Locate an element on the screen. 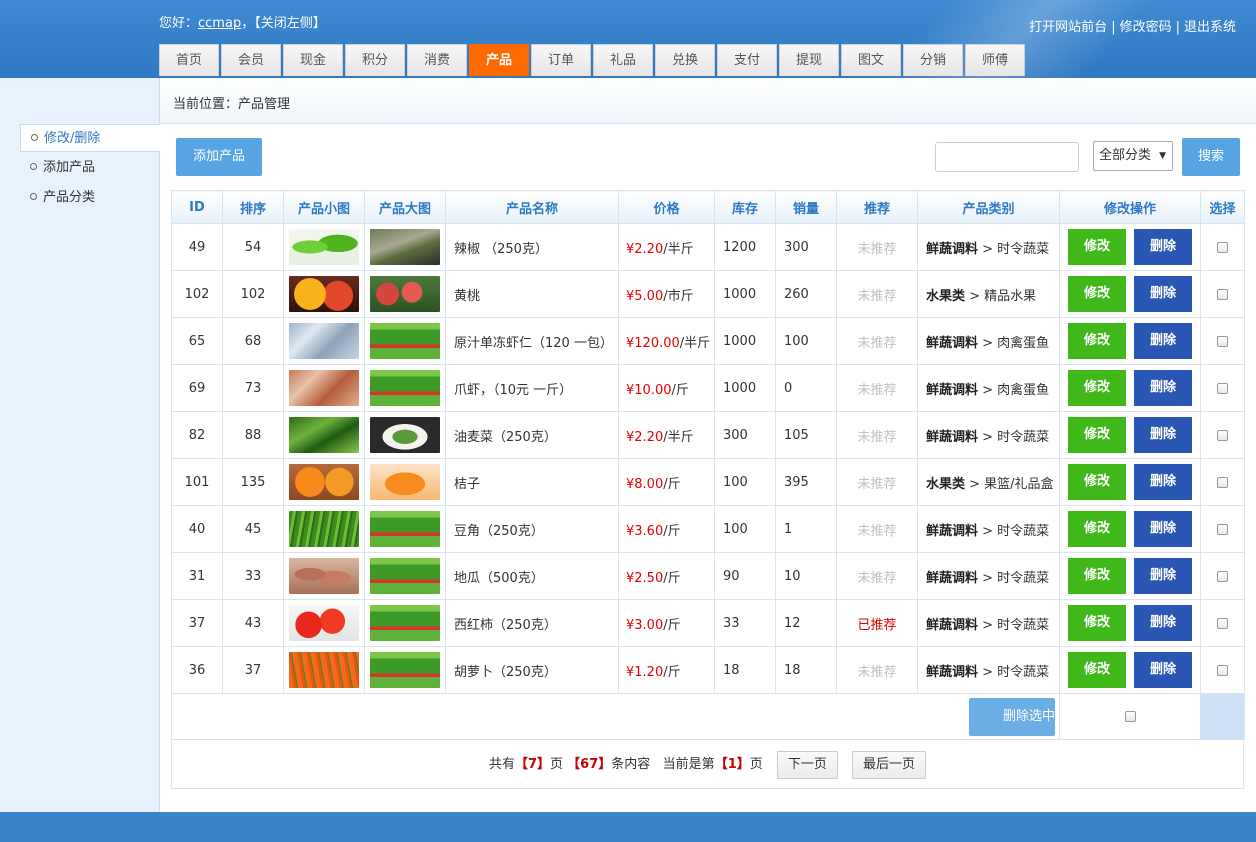  circle-bullet-icon is located at coordinates (33, 166).